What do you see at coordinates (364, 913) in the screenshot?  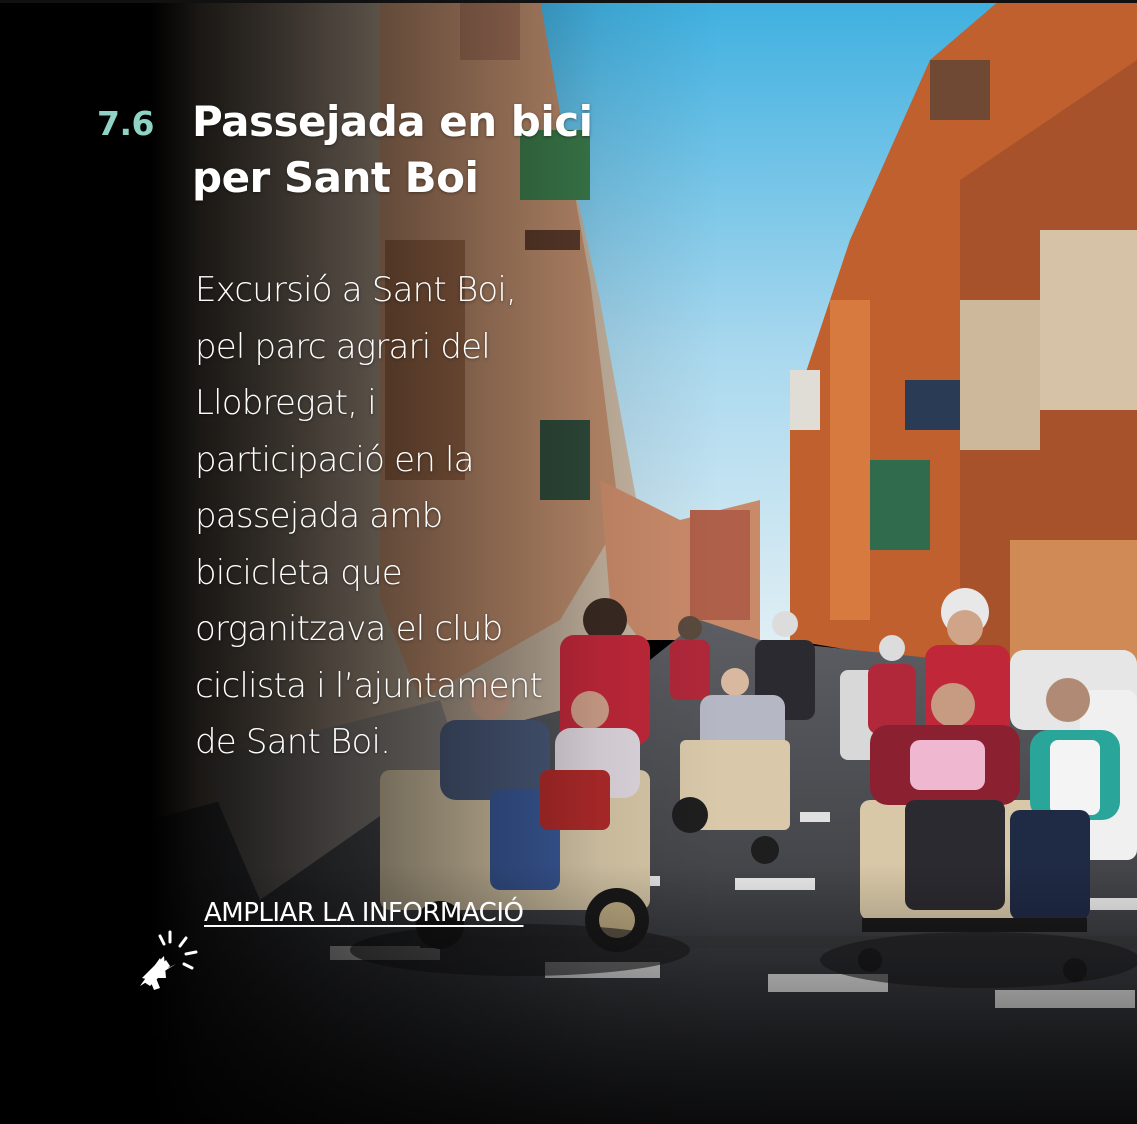 I see `more-info-link: AMPLIAR LA INFORMACIÓ` at bounding box center [364, 913].